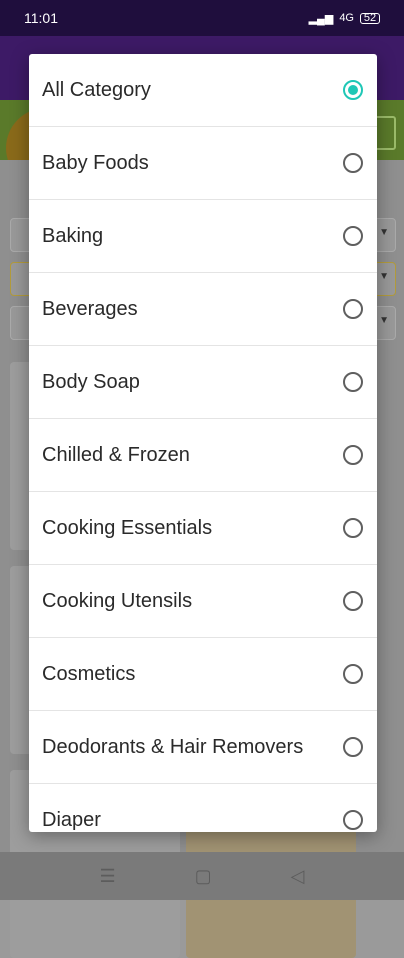 Image resolution: width=404 pixels, height=958 pixels. What do you see at coordinates (203, 601) in the screenshot?
I see `category-option: Cooking Utensils` at bounding box center [203, 601].